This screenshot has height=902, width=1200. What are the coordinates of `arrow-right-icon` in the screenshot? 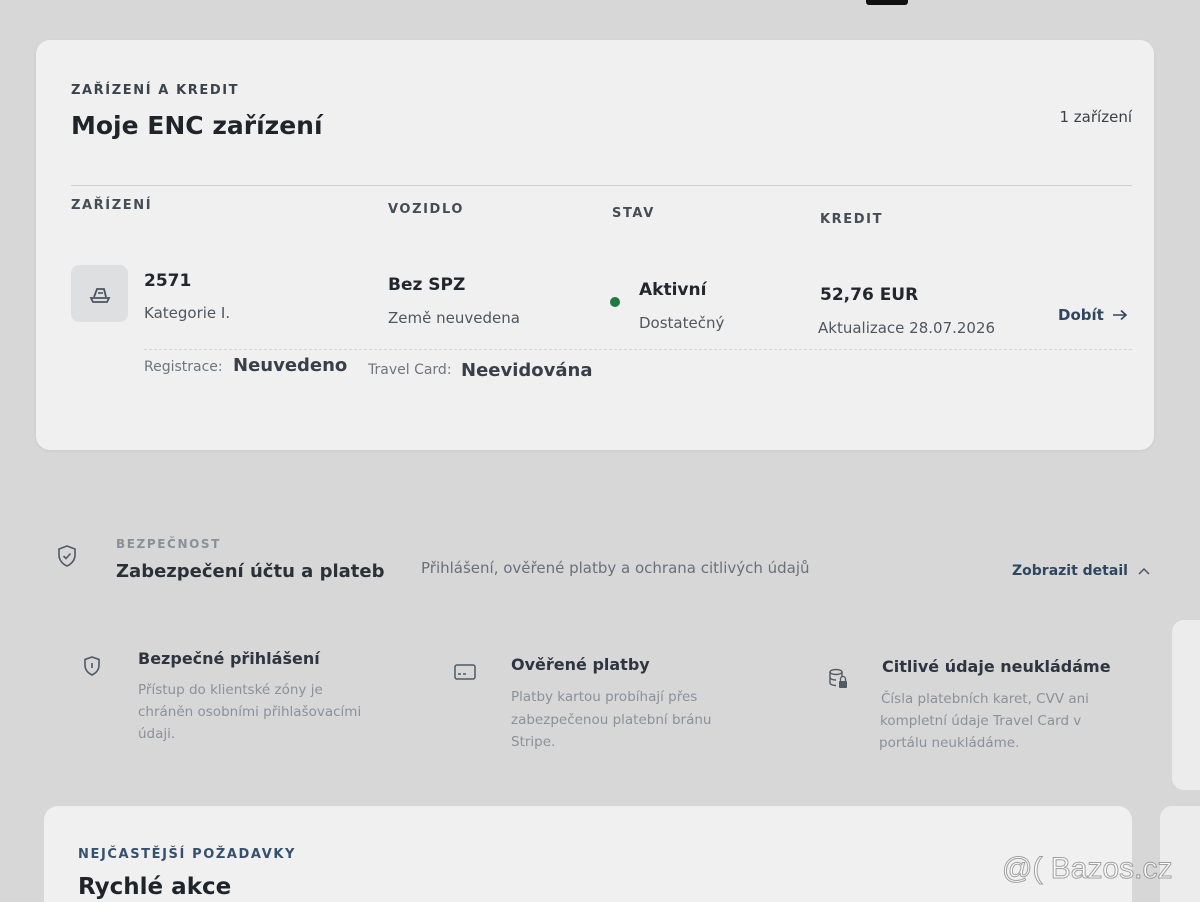 It's located at (1120, 315).